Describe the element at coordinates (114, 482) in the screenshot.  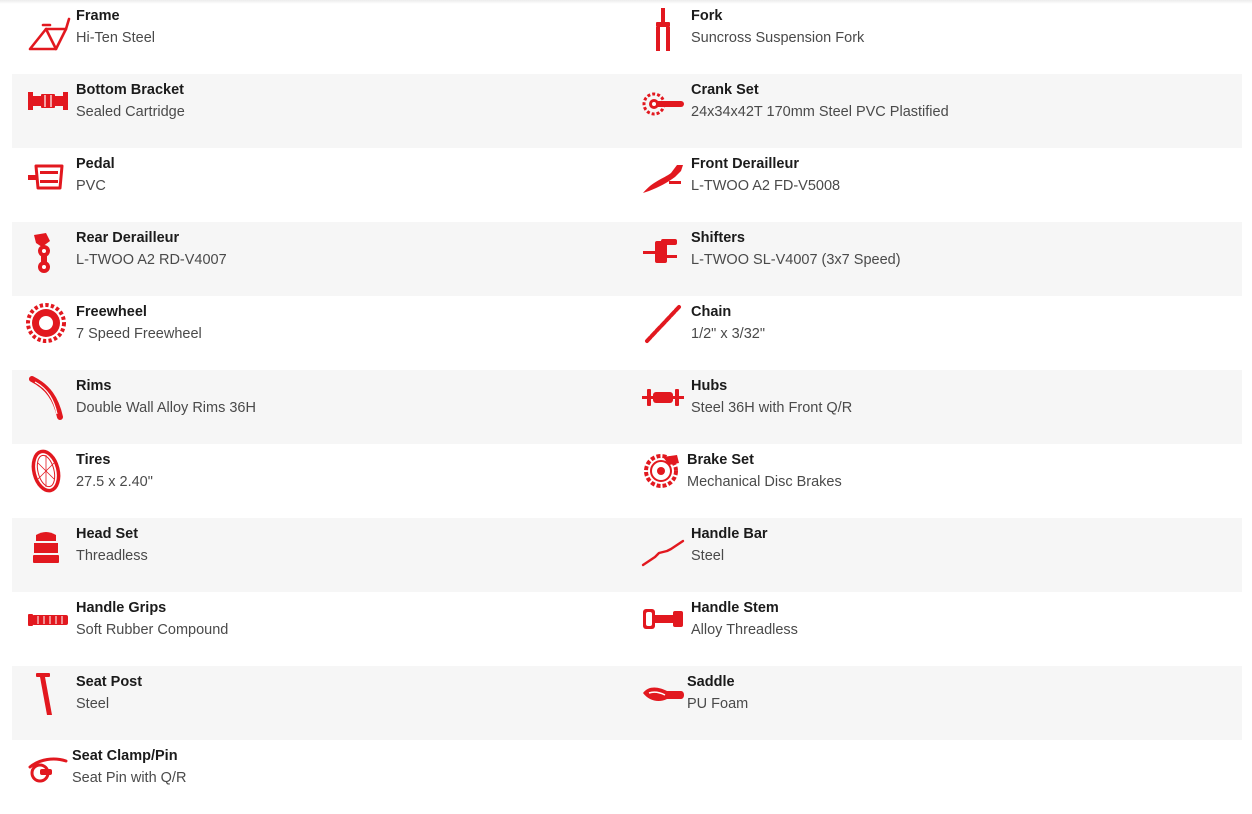
I see `spec-value: 27.5 x 2.40"` at that location.